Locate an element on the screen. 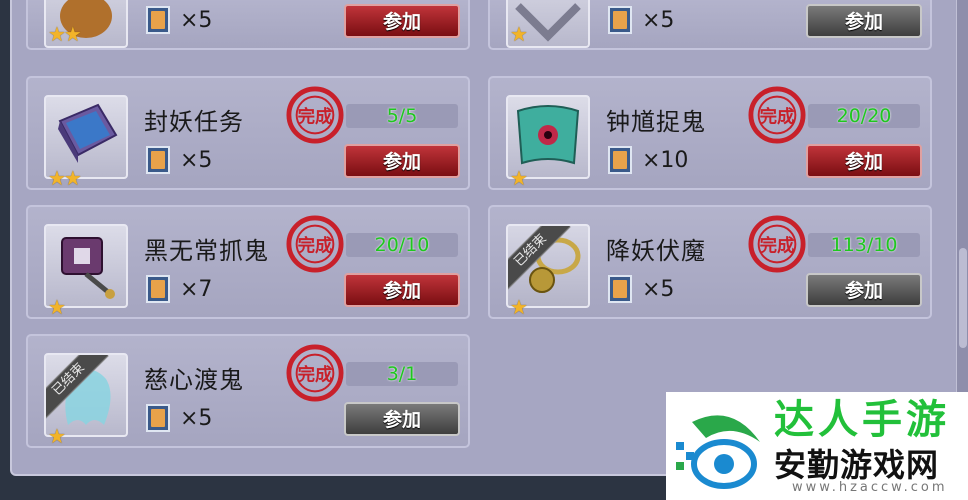 Image resolution: width=968 pixels, height=500 pixels. task-progress: 5/5 is located at coordinates (402, 116).